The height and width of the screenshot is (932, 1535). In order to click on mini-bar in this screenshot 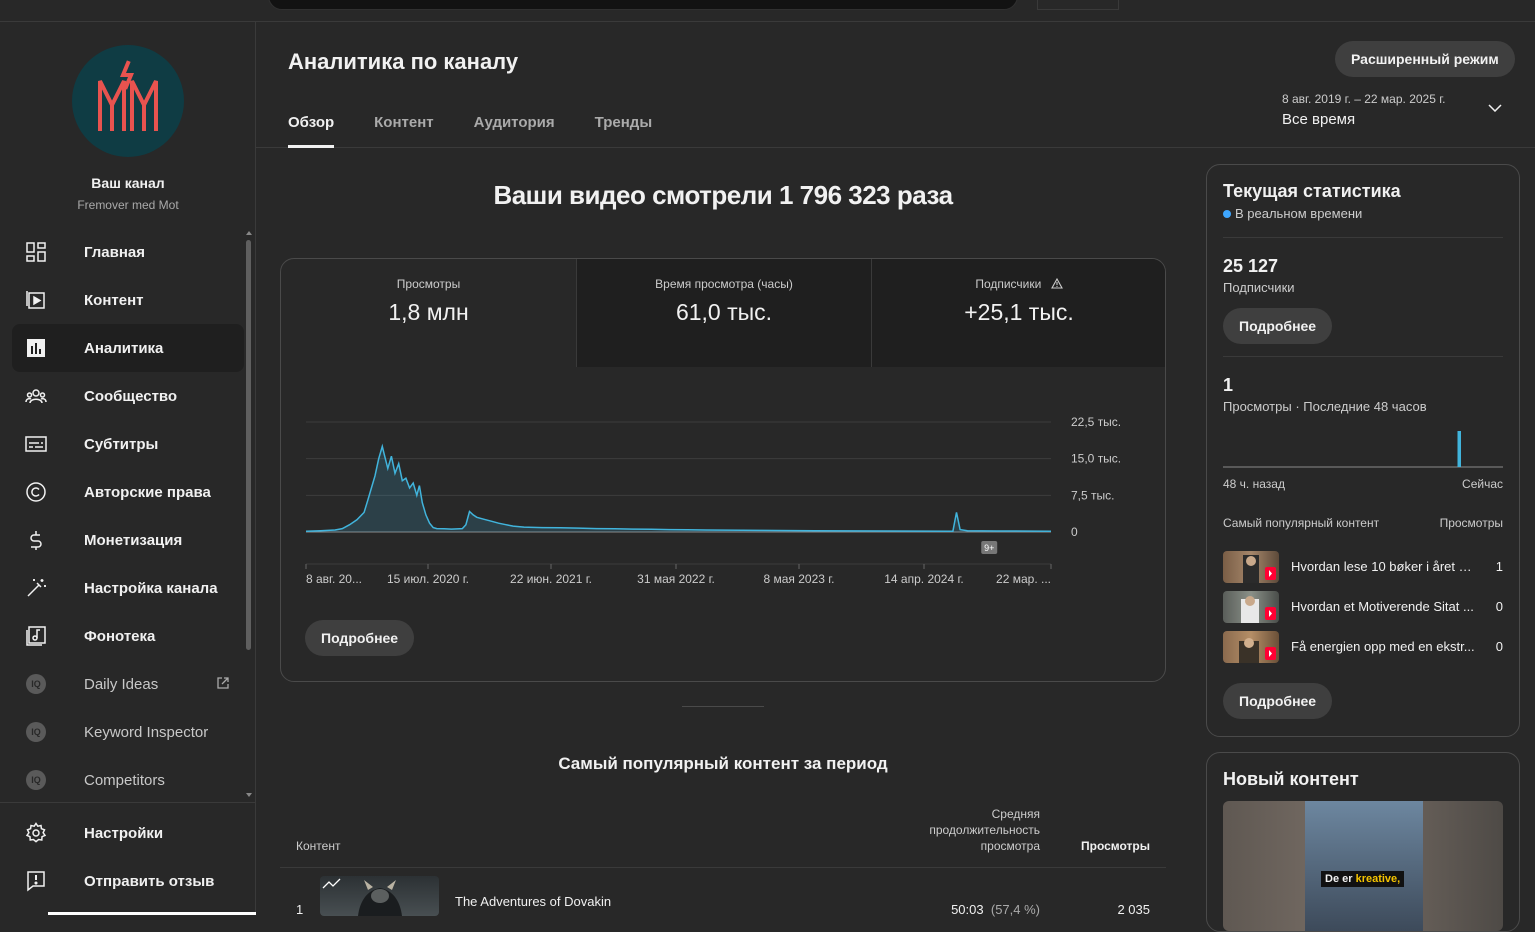, I will do `click(1459, 449)`.